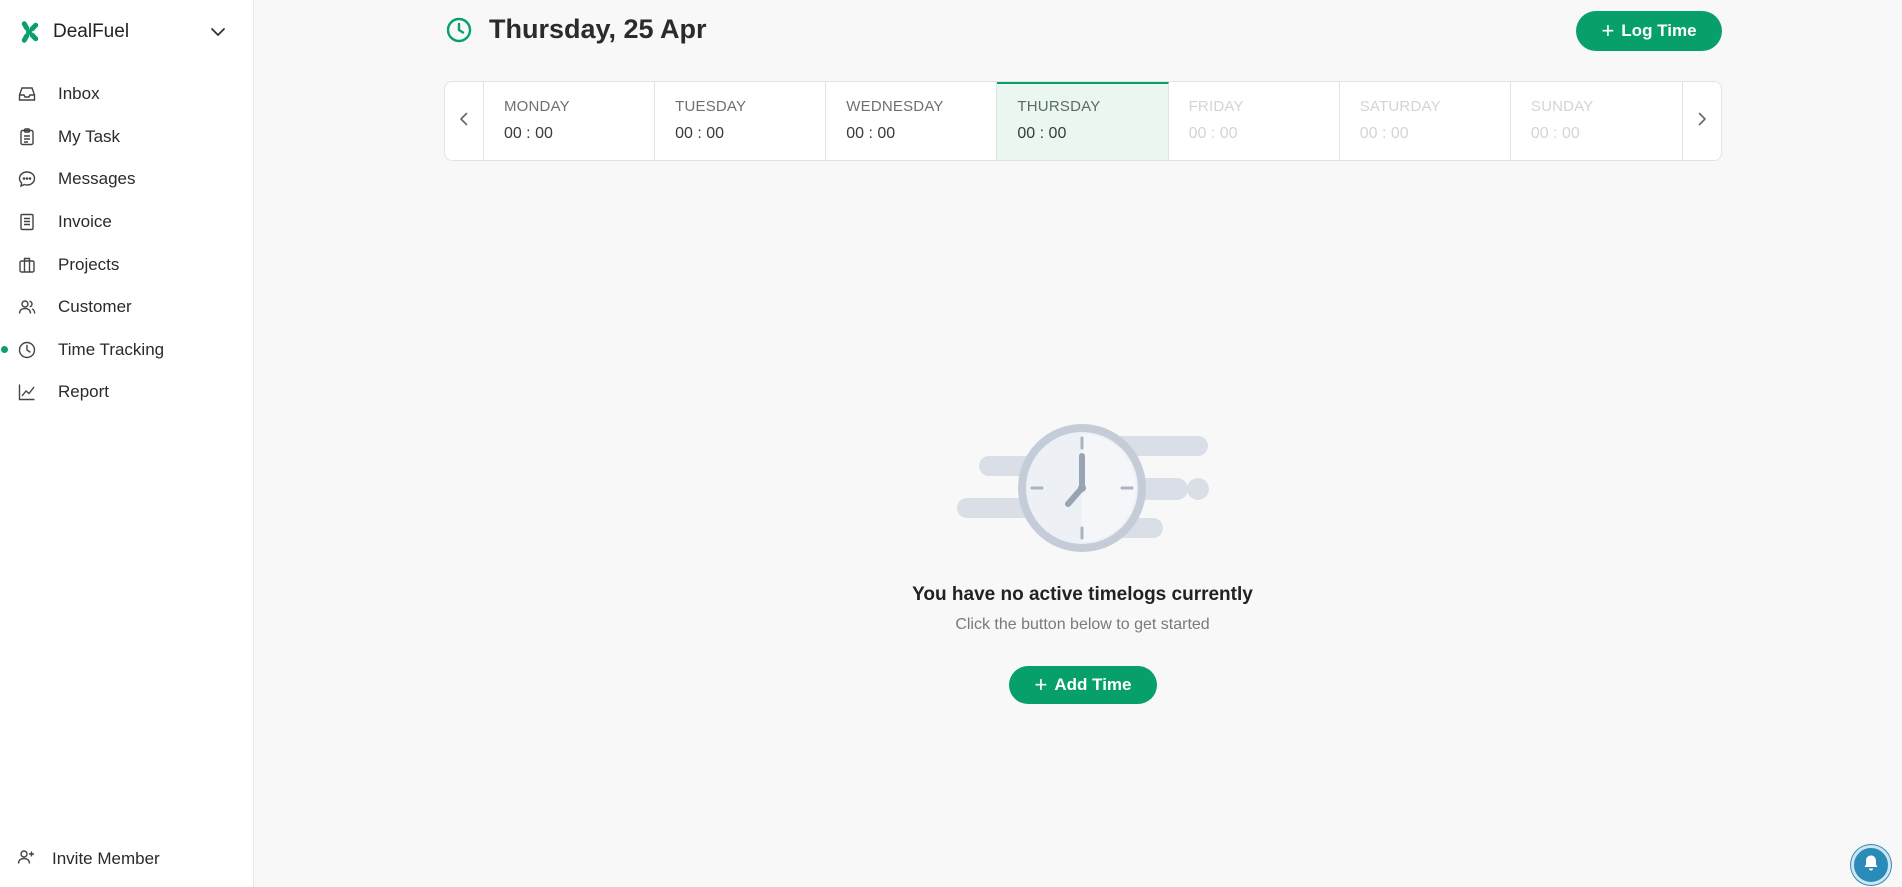 The width and height of the screenshot is (1902, 887). I want to click on day-thursday: THURSDAY 00 : 00, so click(1083, 121).